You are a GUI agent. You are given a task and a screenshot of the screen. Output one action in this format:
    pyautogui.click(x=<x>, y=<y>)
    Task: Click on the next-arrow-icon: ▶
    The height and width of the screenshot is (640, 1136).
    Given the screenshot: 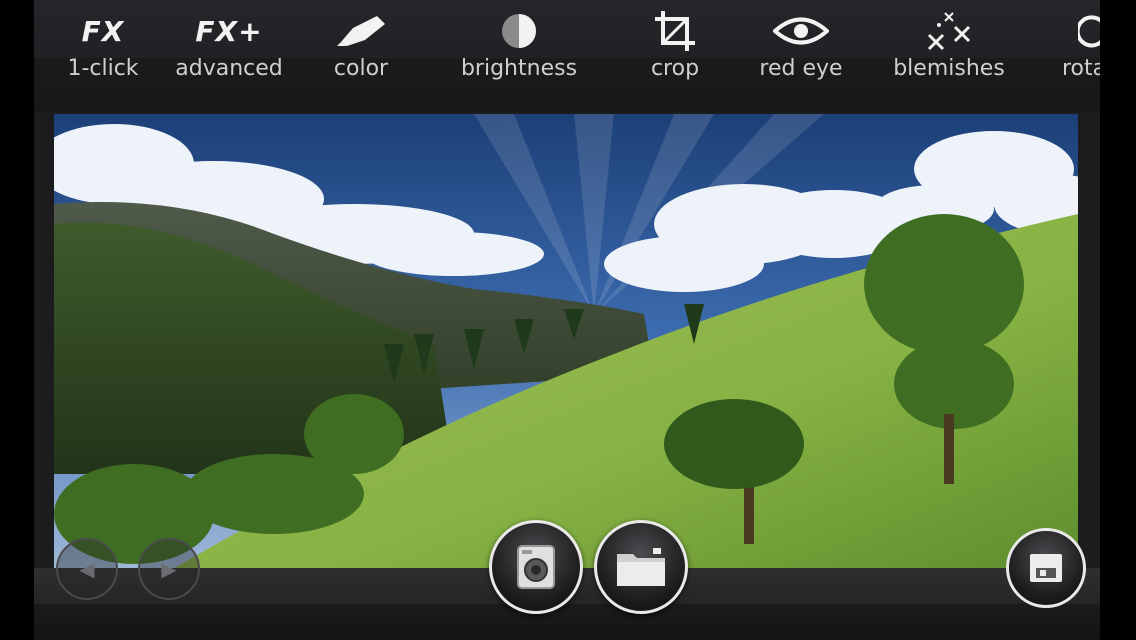 What is the action you would take?
    pyautogui.click(x=169, y=569)
    